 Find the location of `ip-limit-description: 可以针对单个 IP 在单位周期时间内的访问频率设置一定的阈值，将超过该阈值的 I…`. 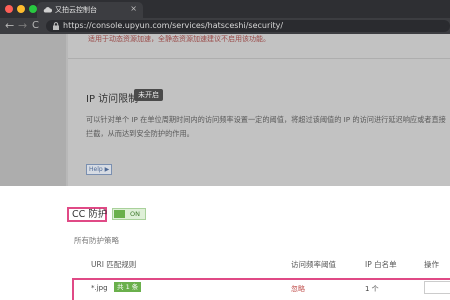

ip-limit-description: 可以针对单个 IP 在单位周期时间内的访问频率设置一定的阈值，将超过该阈值的 I… is located at coordinates (266, 126).